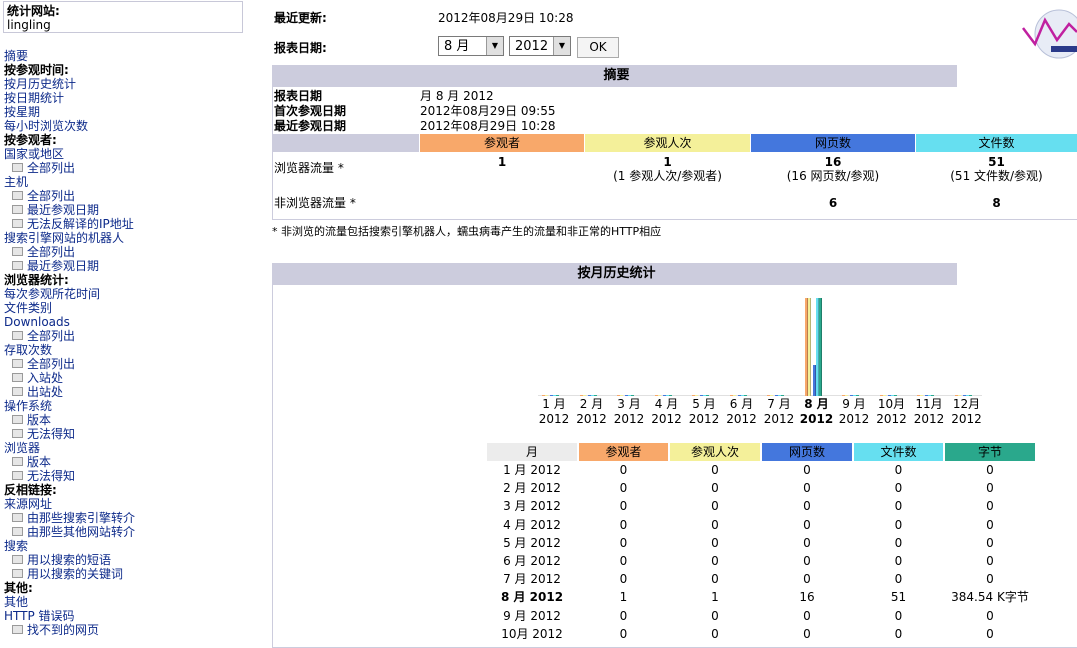  I want to click on menu-item: 摘要, so click(69, 56).